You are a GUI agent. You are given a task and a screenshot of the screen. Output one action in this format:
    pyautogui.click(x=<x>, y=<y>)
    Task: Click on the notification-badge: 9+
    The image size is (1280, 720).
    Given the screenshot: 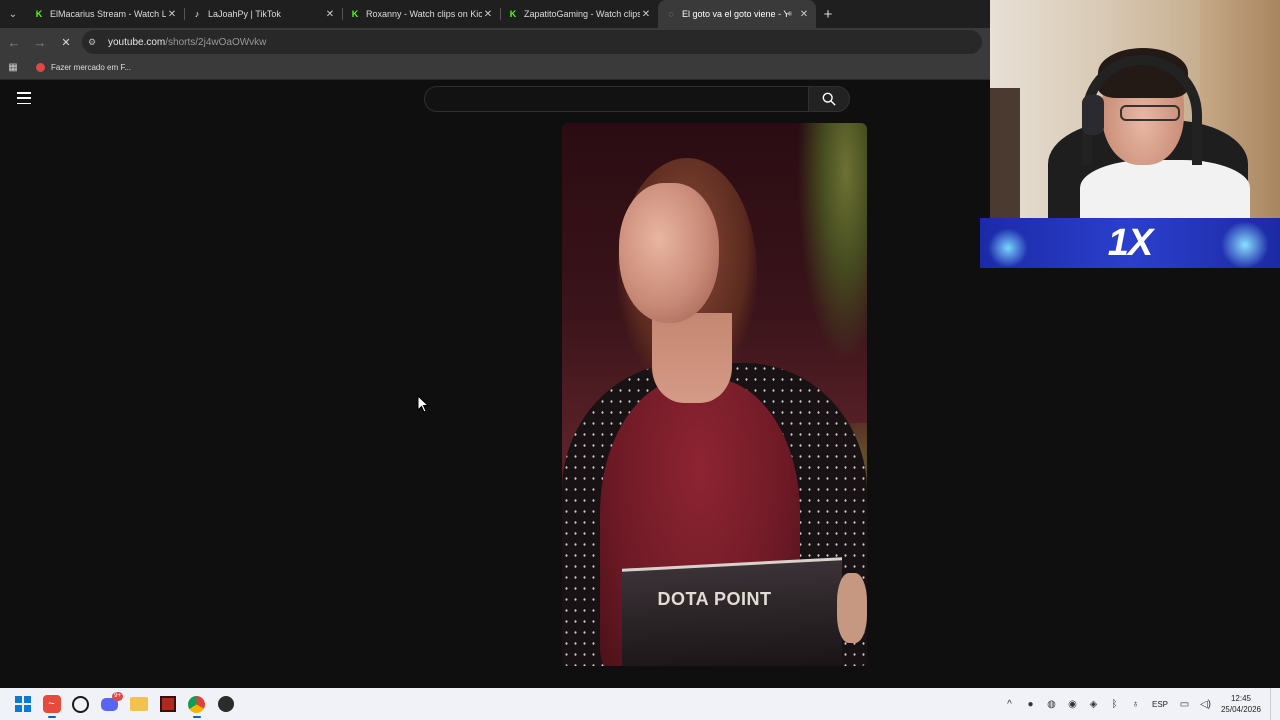 What is the action you would take?
    pyautogui.click(x=117, y=696)
    